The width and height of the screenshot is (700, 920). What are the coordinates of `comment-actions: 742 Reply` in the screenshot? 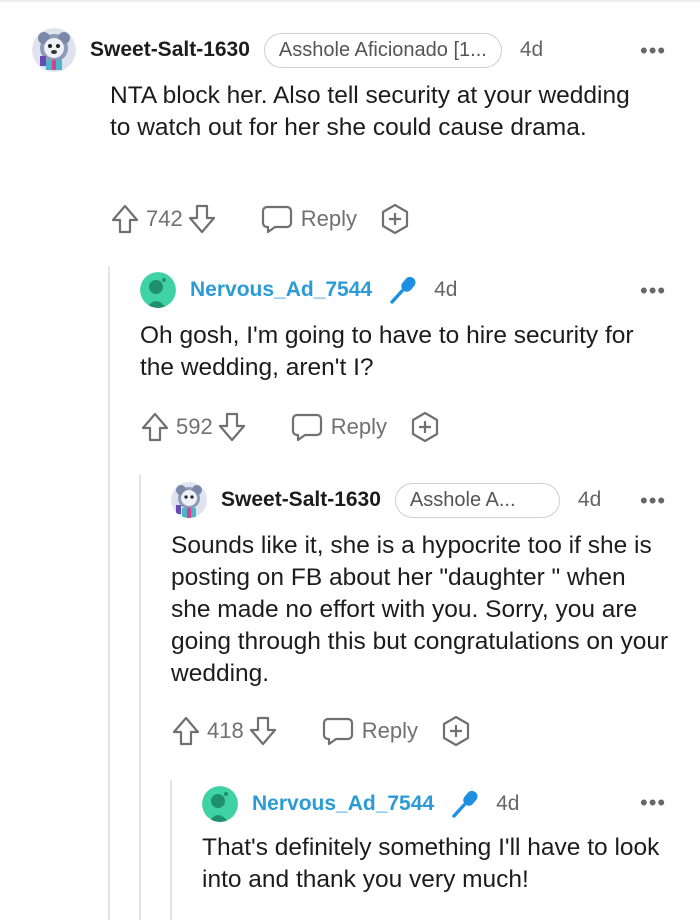 It's located at (260, 219).